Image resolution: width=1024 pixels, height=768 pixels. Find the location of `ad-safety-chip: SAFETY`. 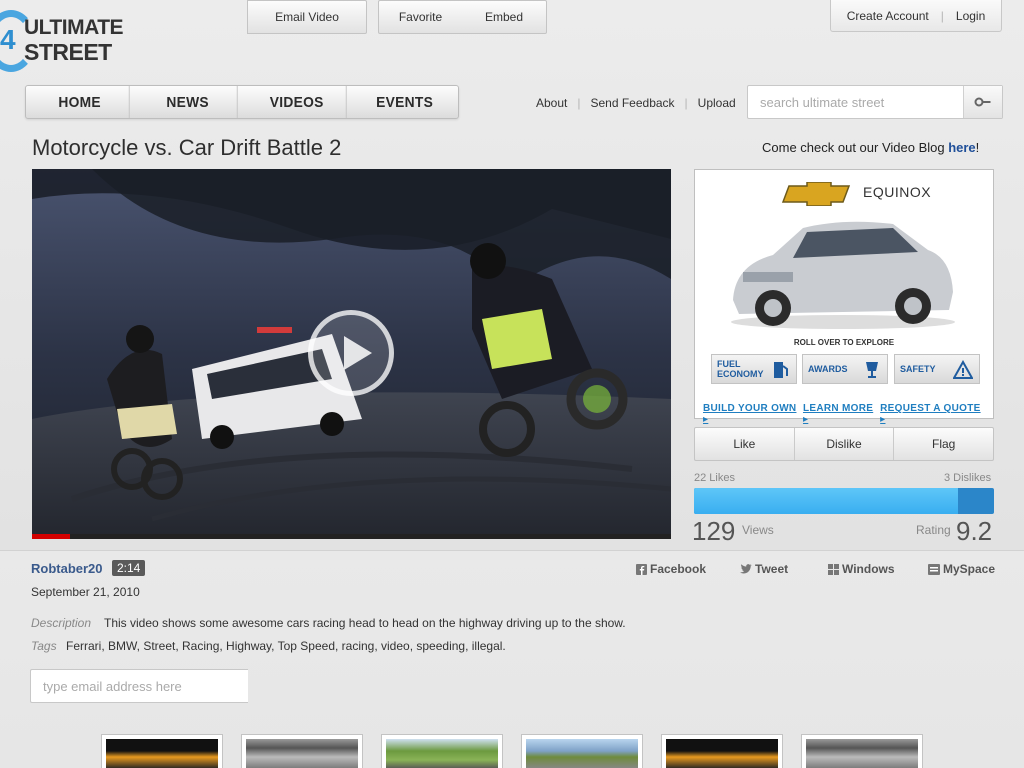

ad-safety-chip: SAFETY is located at coordinates (937, 369).